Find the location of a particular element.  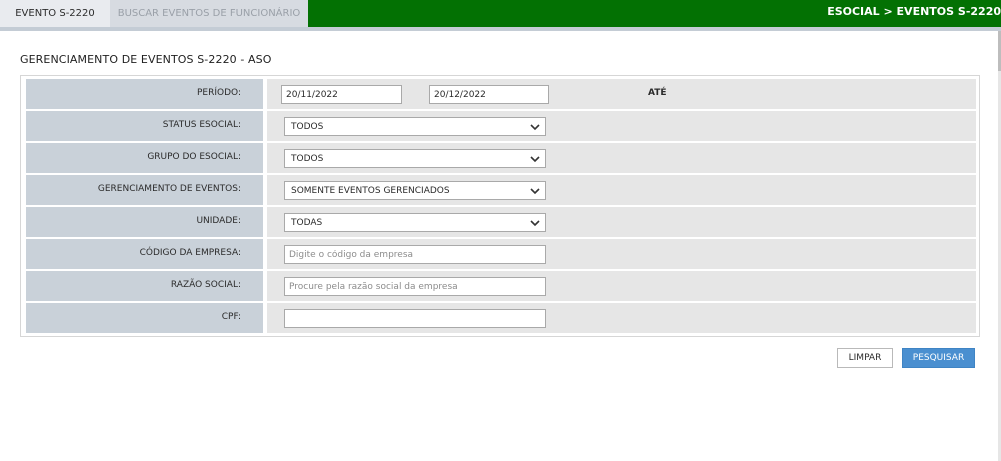

status-esocial-label: STATUS ESOCIAL: is located at coordinates (201, 125).